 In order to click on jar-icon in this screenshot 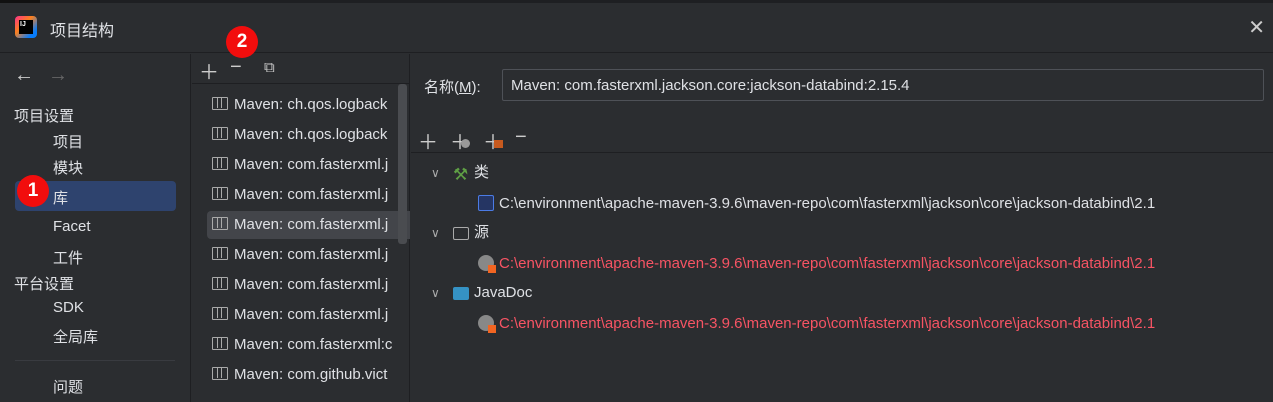, I will do `click(486, 203)`.